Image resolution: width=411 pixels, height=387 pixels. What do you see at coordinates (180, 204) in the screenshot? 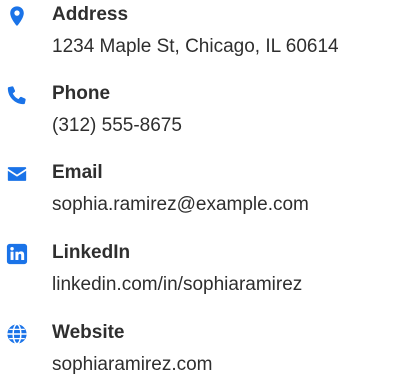
I see `email-value: sophia.ramirez@example.com` at bounding box center [180, 204].